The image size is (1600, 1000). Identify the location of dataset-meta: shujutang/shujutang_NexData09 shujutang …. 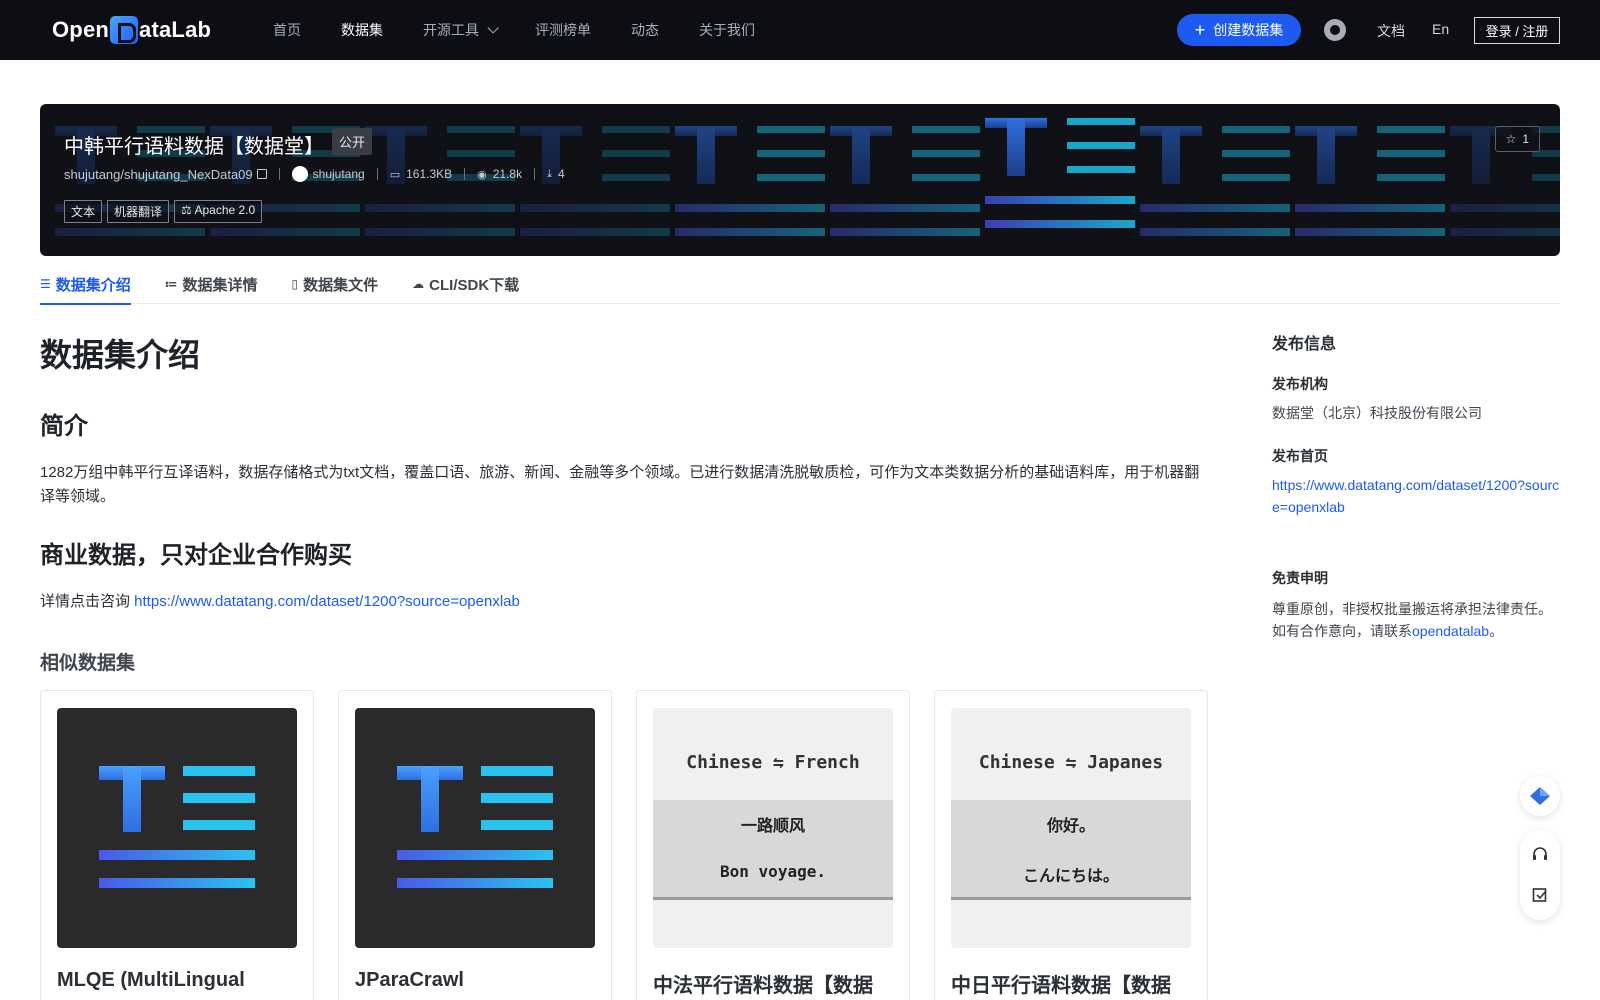
(314, 174).